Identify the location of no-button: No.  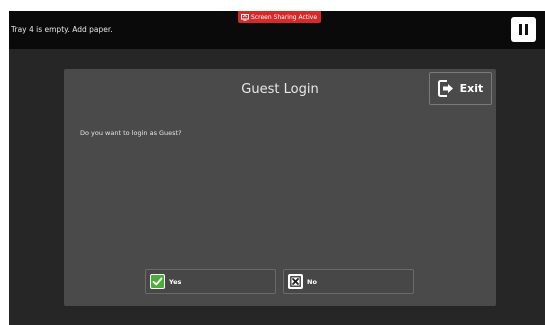
(348, 281).